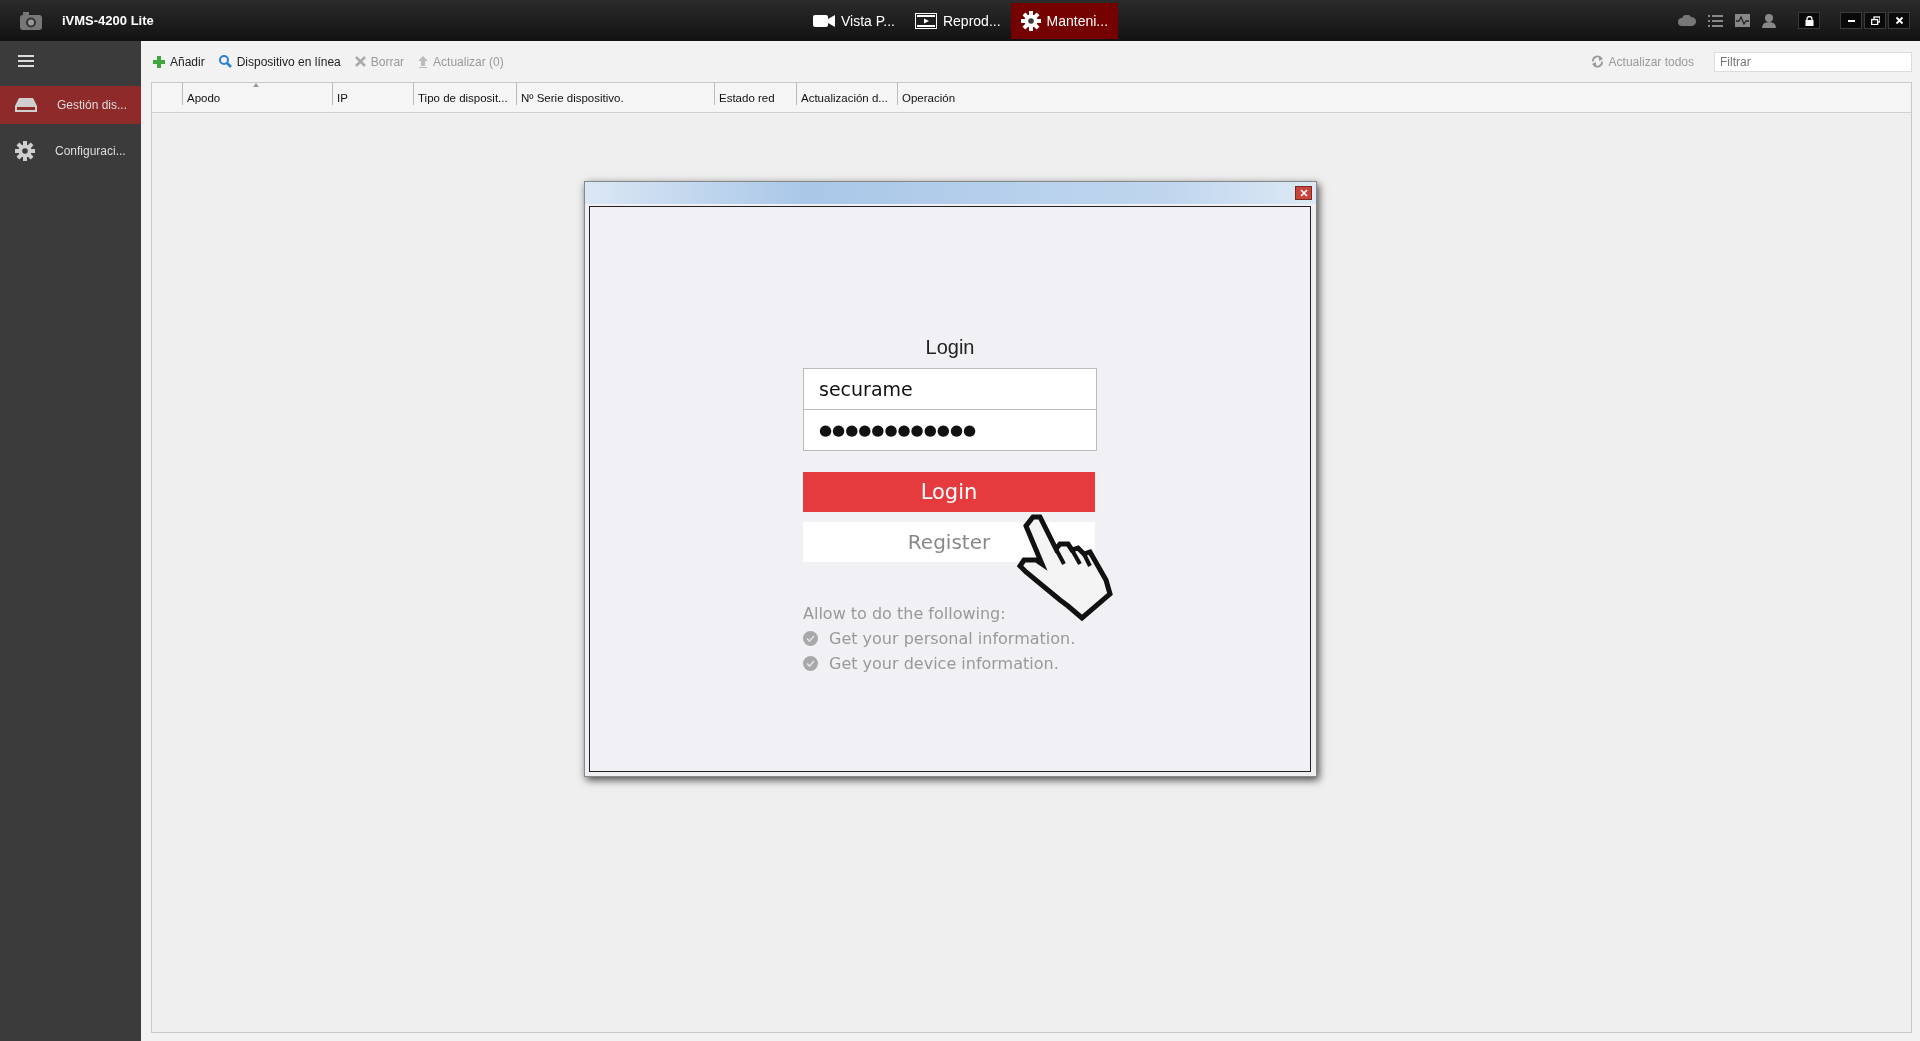  What do you see at coordinates (615, 93) in the screenshot?
I see `column-header: Nº Serie dispositivo.` at bounding box center [615, 93].